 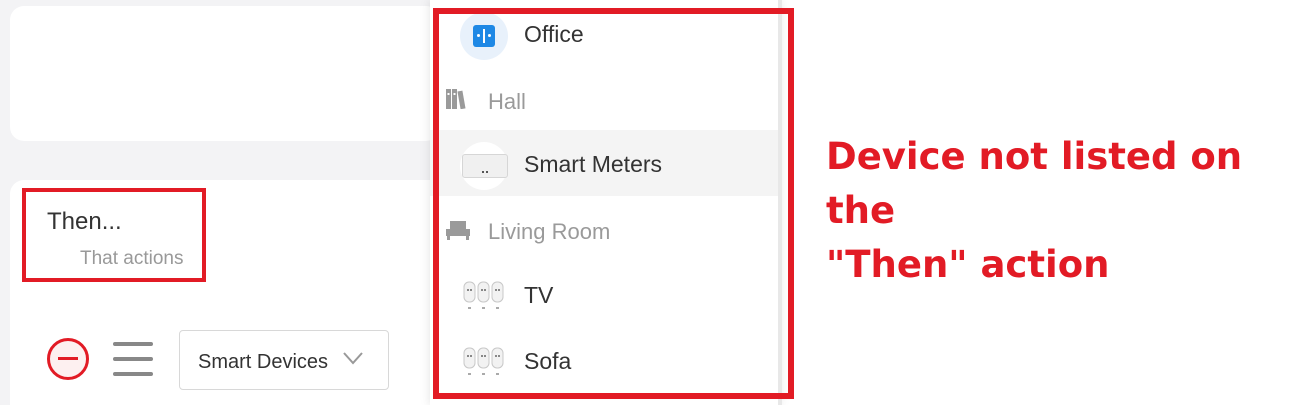 I want to click on device-type-select-value: Smart Devices, so click(x=263, y=362).